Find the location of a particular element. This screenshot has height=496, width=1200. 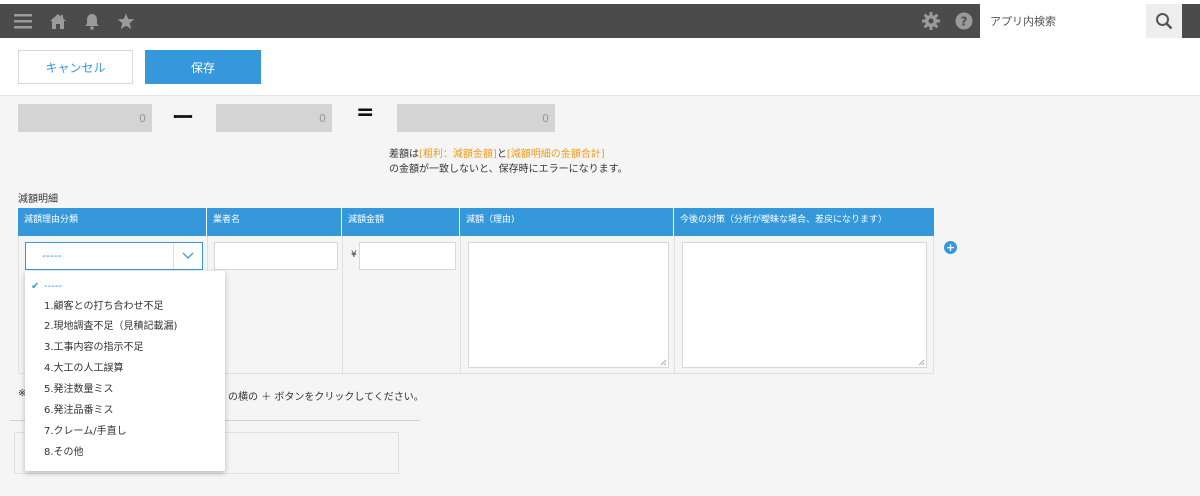

select-value: ----- is located at coordinates (52, 255).